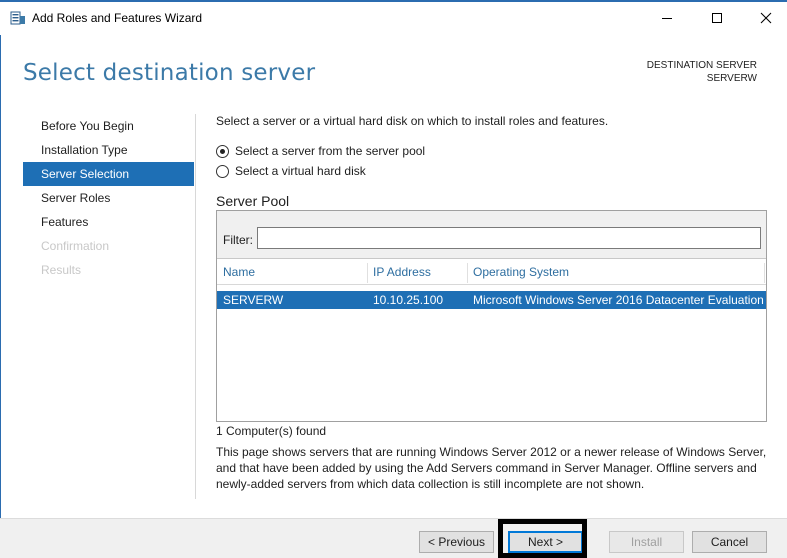 The height and width of the screenshot is (558, 787). What do you see at coordinates (731, 78) in the screenshot?
I see `destination-server-name: SERVERW` at bounding box center [731, 78].